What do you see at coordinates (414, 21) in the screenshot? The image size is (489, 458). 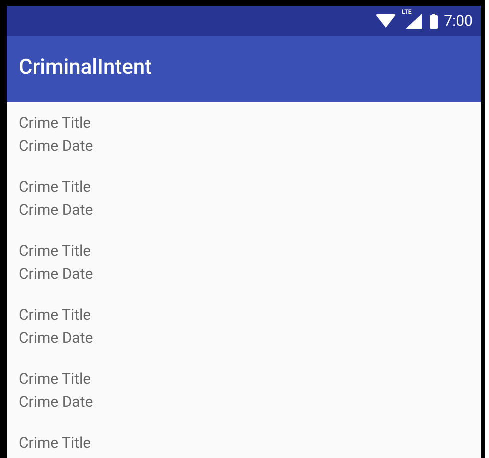 I see `signal-icon` at bounding box center [414, 21].